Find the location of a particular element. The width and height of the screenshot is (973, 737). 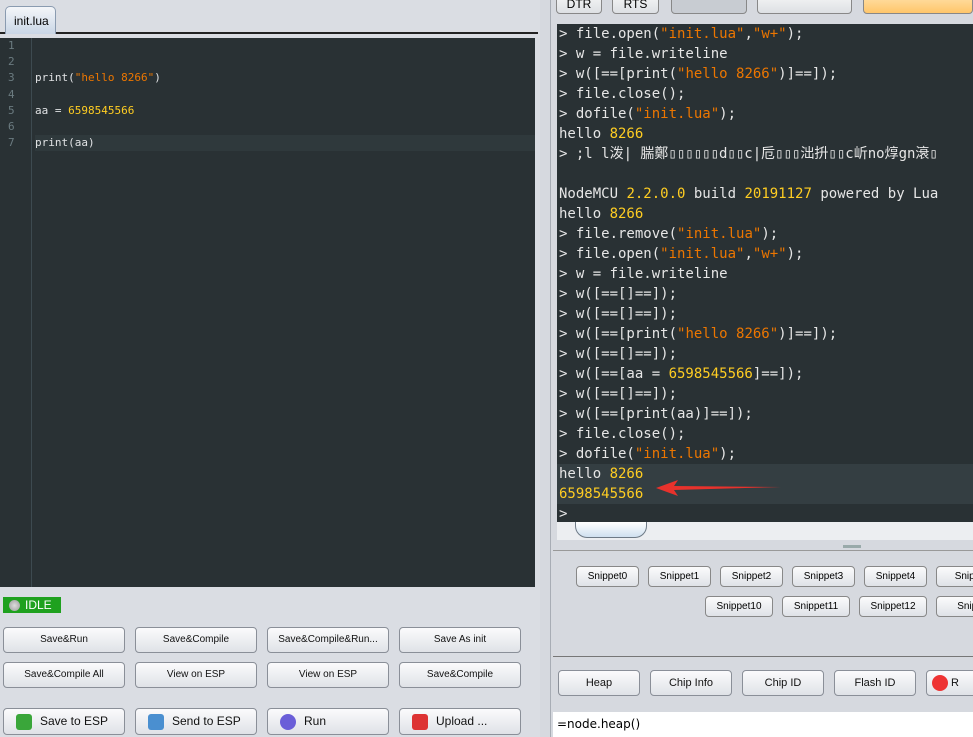

button-label: Chip ID is located at coordinates (783, 683).